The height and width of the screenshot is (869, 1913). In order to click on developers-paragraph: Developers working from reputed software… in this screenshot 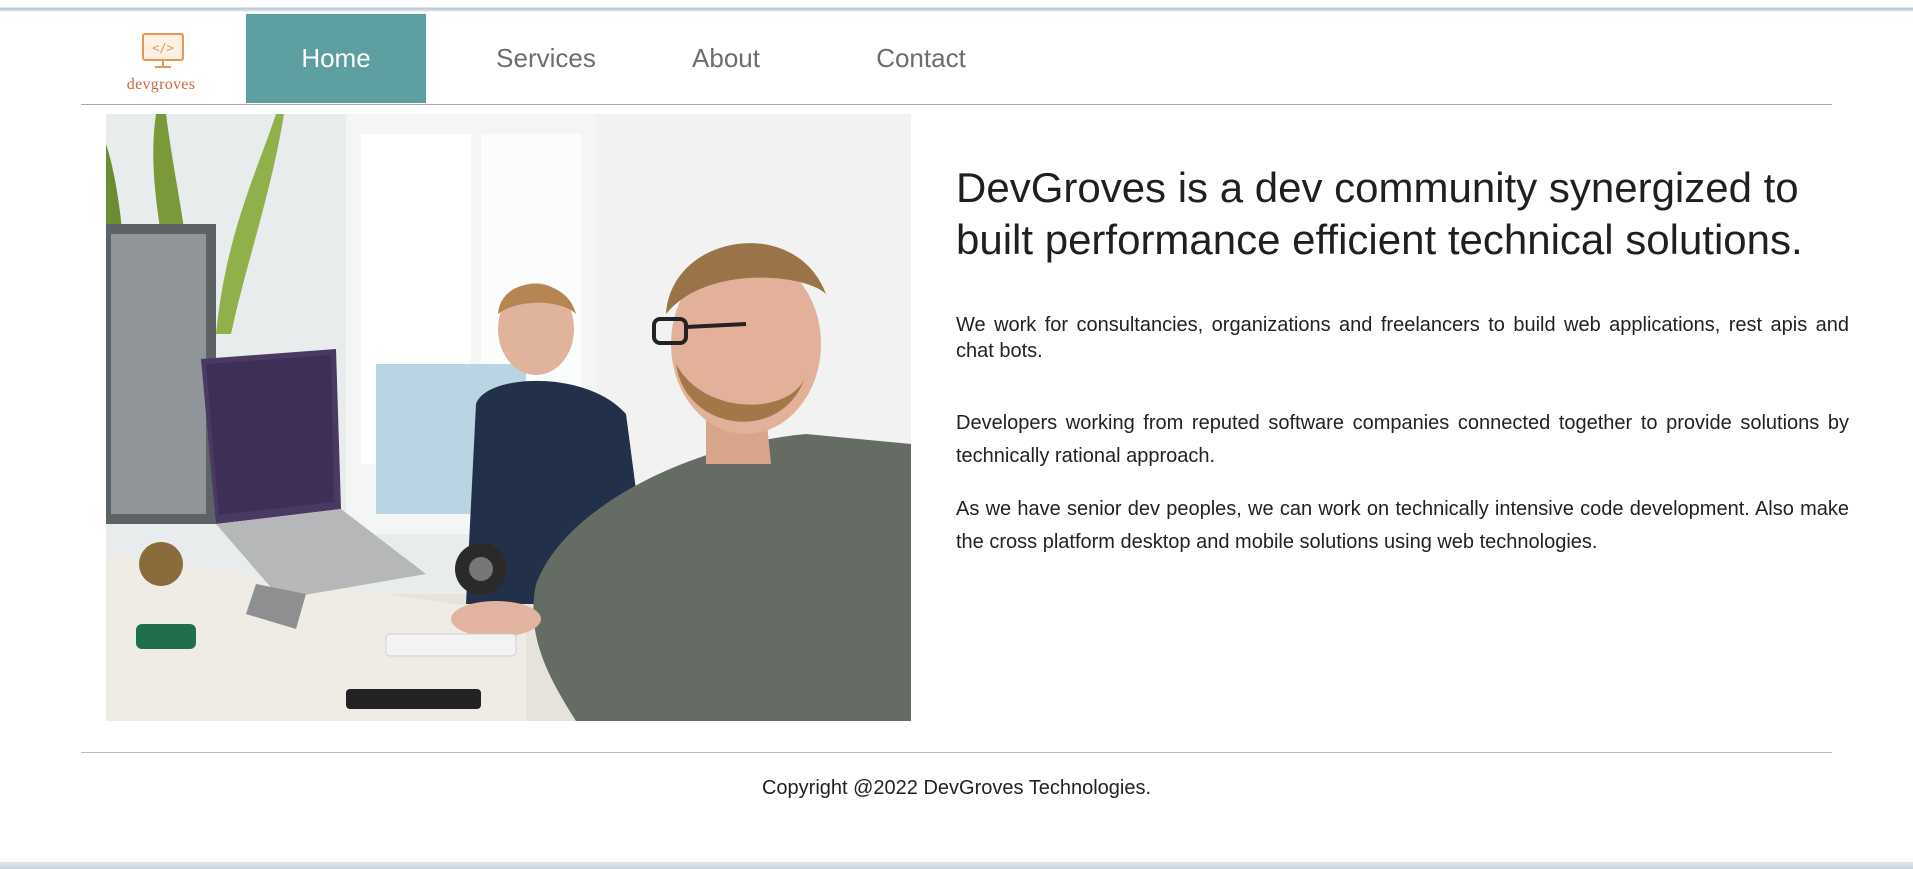, I will do `click(1402, 439)`.